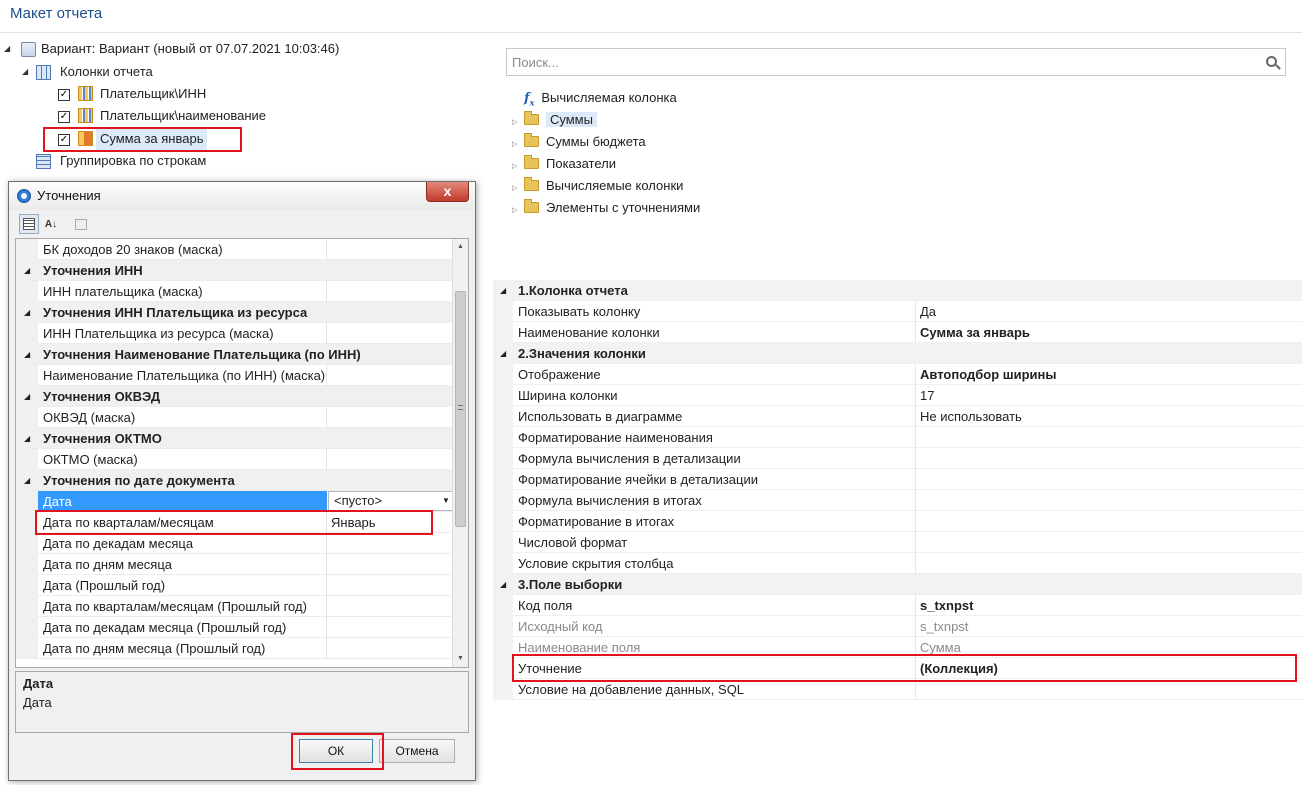 This screenshot has width=1302, height=785. I want to click on grid-category: ◢ Уточнения ИНН Плательщика из ресурса, so click(242, 312).